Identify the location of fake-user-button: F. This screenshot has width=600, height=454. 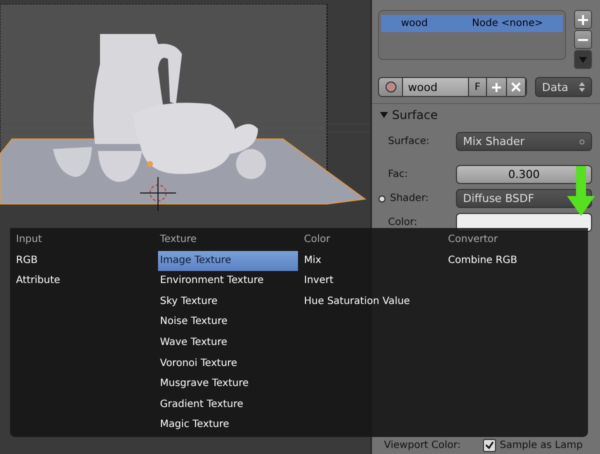
(478, 87).